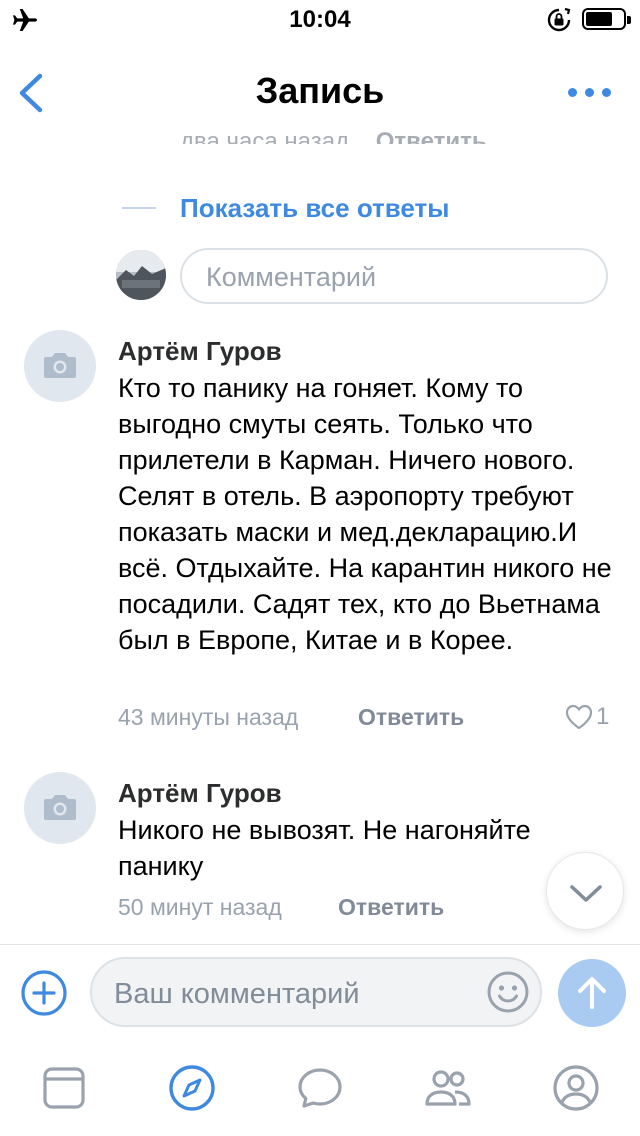  What do you see at coordinates (192, 1088) in the screenshot?
I see `discover-tab-icon` at bounding box center [192, 1088].